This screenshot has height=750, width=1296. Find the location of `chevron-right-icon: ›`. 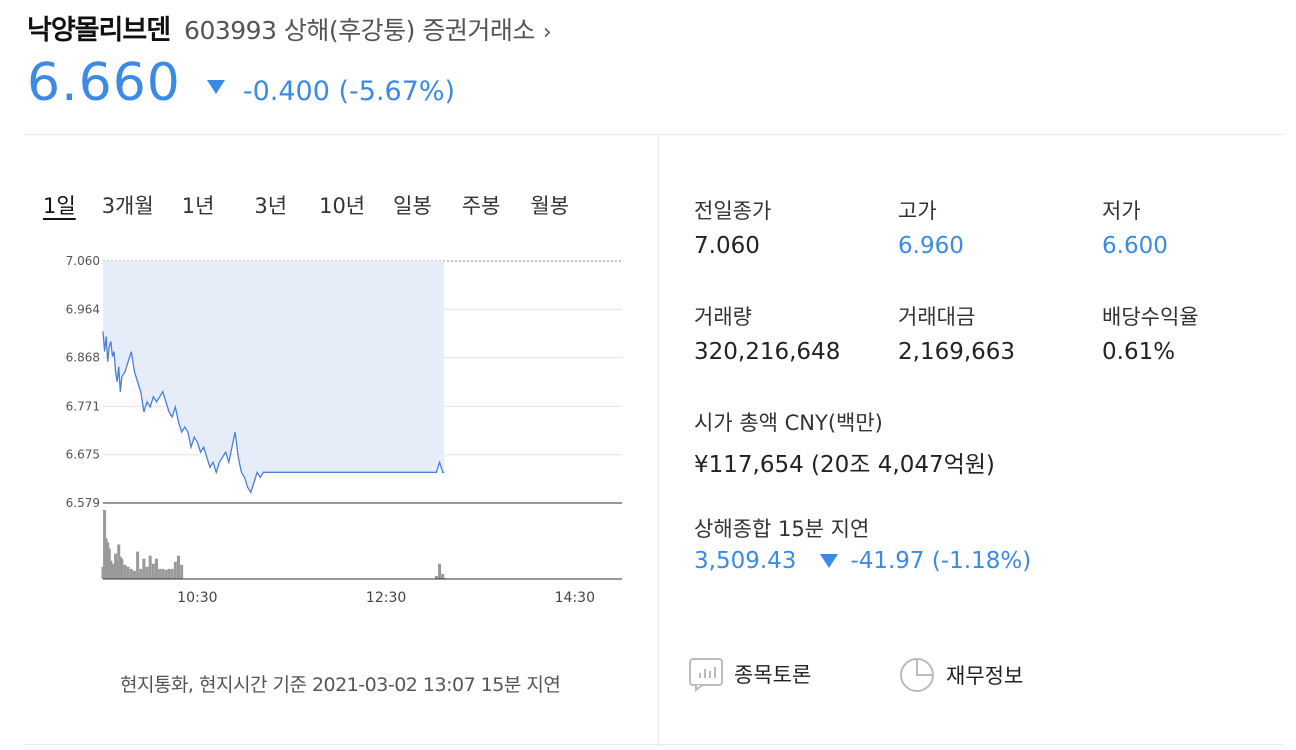

chevron-right-icon: › is located at coordinates (547, 32).